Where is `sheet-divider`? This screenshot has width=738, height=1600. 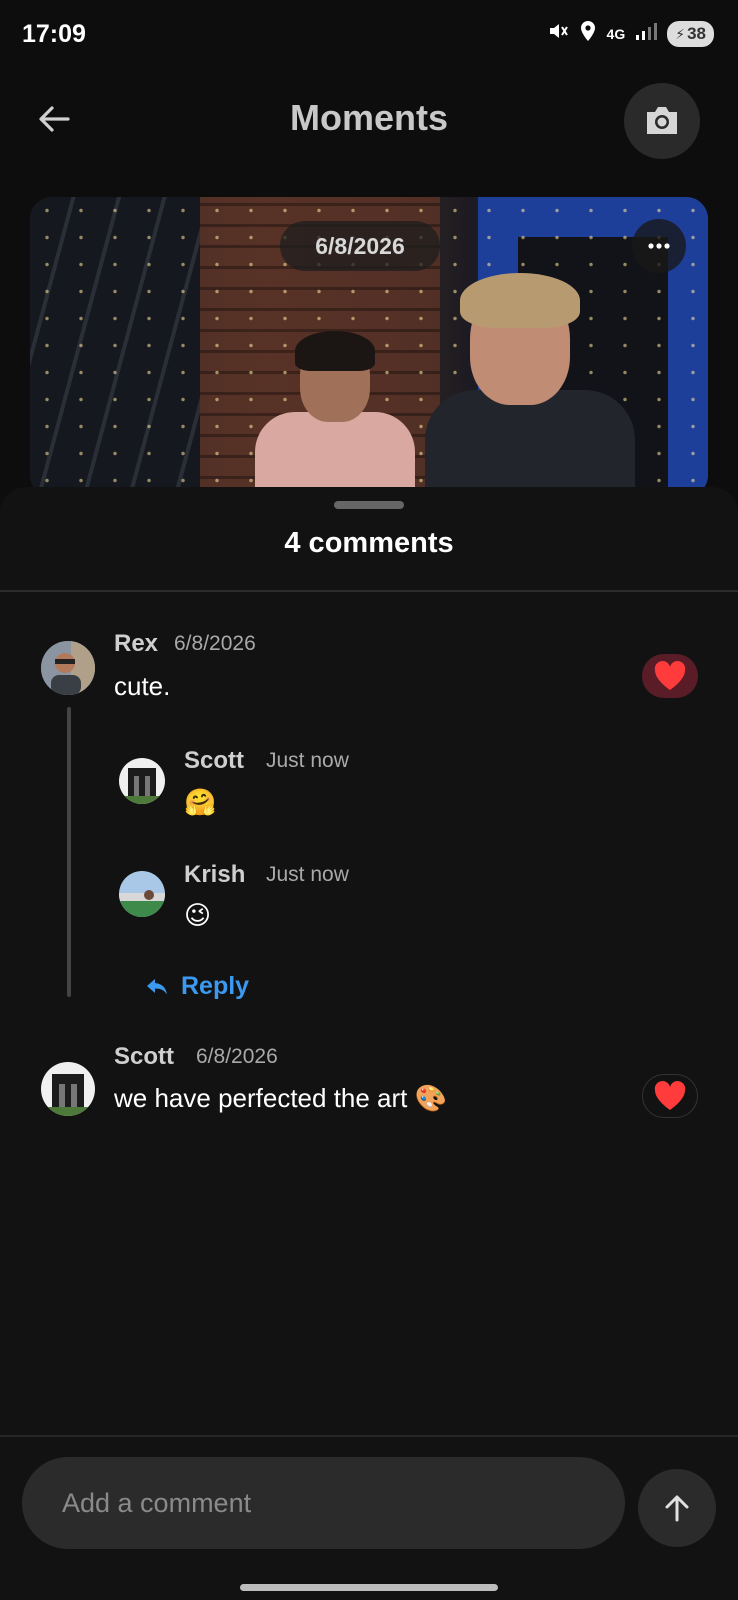
sheet-divider is located at coordinates (369, 591).